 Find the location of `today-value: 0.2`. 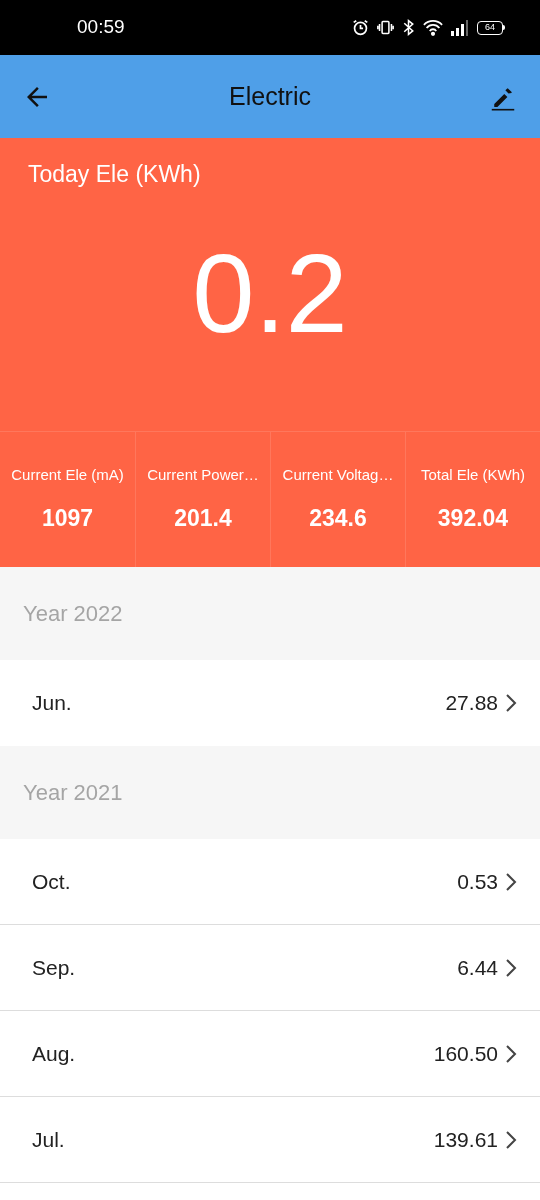

today-value: 0.2 is located at coordinates (270, 294).